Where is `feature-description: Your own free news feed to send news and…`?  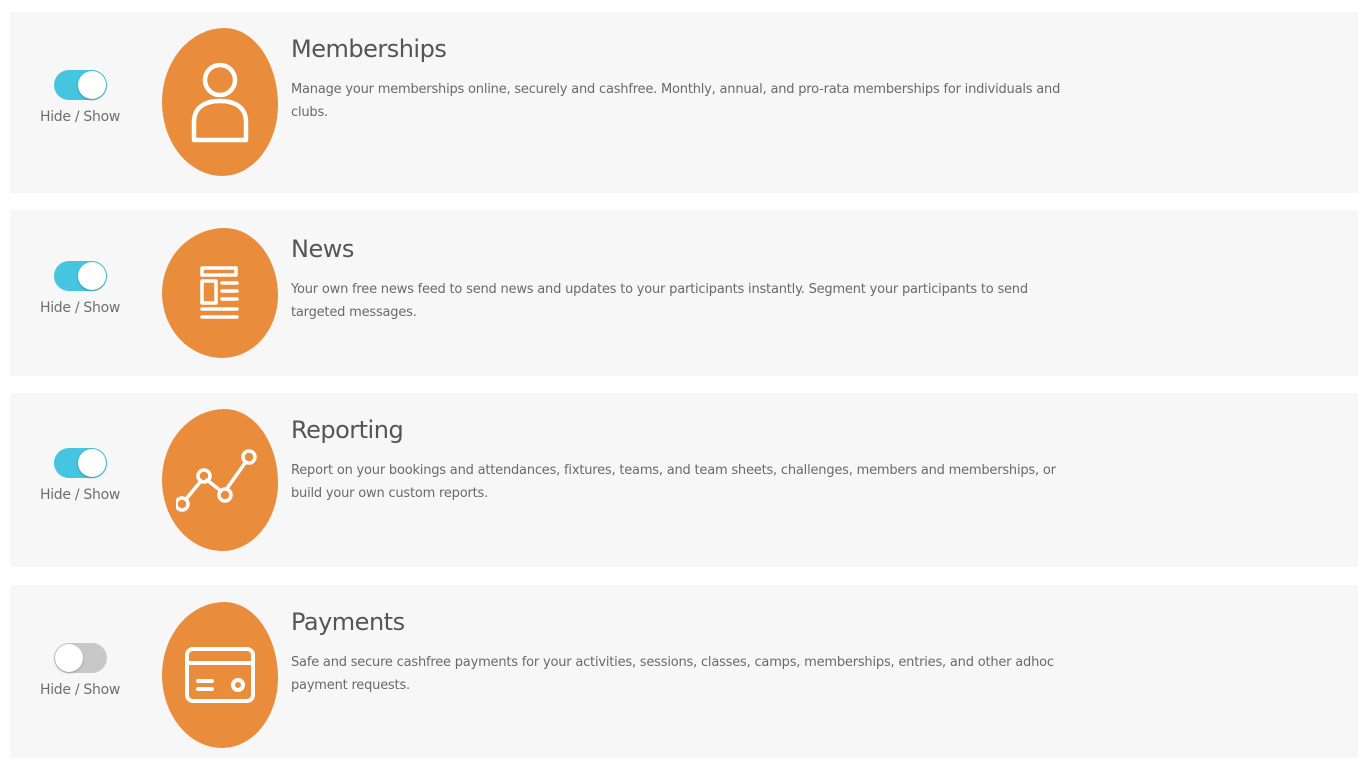
feature-description: Your own free news feed to send news and… is located at coordinates (659, 301).